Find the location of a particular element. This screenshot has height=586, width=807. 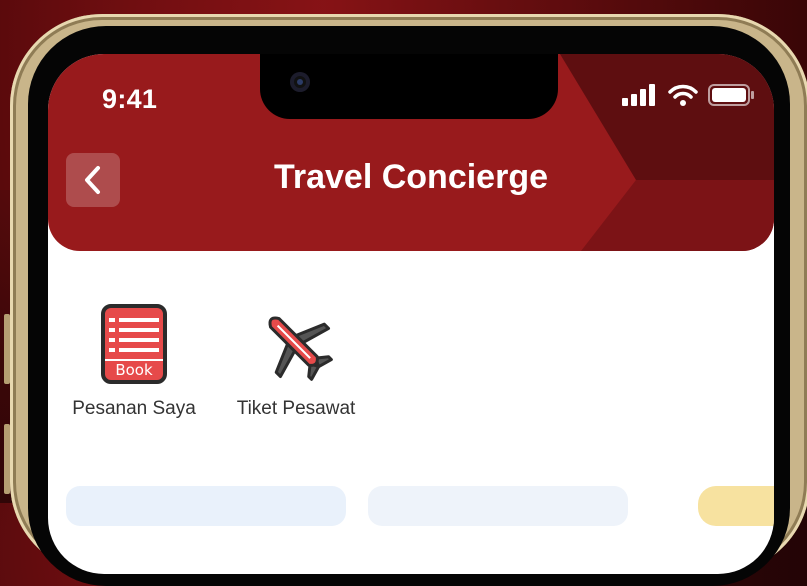

airplane-icon is located at coordinates (300, 348).